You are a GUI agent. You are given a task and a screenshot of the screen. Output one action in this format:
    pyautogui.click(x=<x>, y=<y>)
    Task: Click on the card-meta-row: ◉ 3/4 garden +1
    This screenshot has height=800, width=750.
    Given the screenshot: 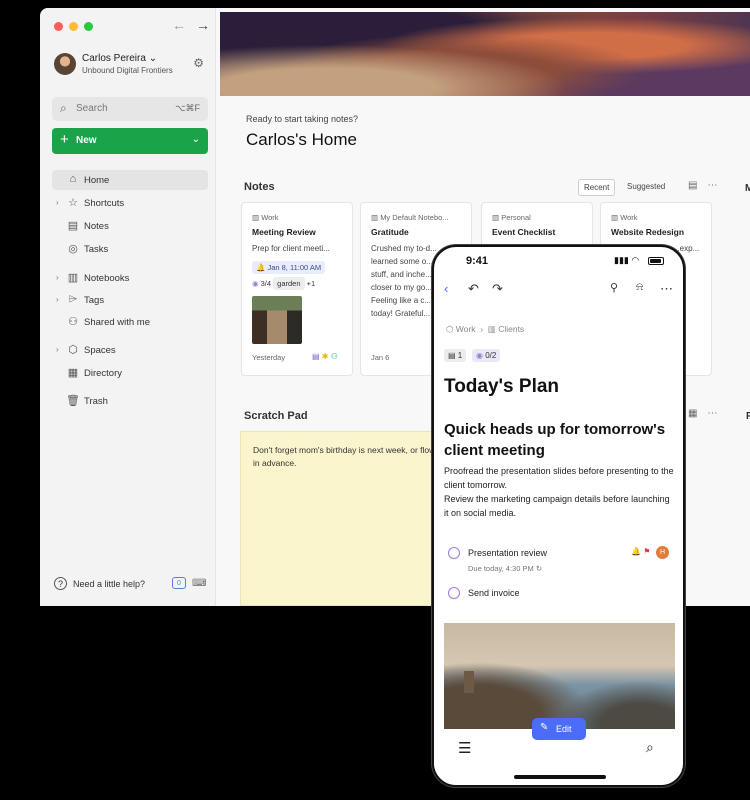 What is the action you would take?
    pyautogui.click(x=284, y=283)
    